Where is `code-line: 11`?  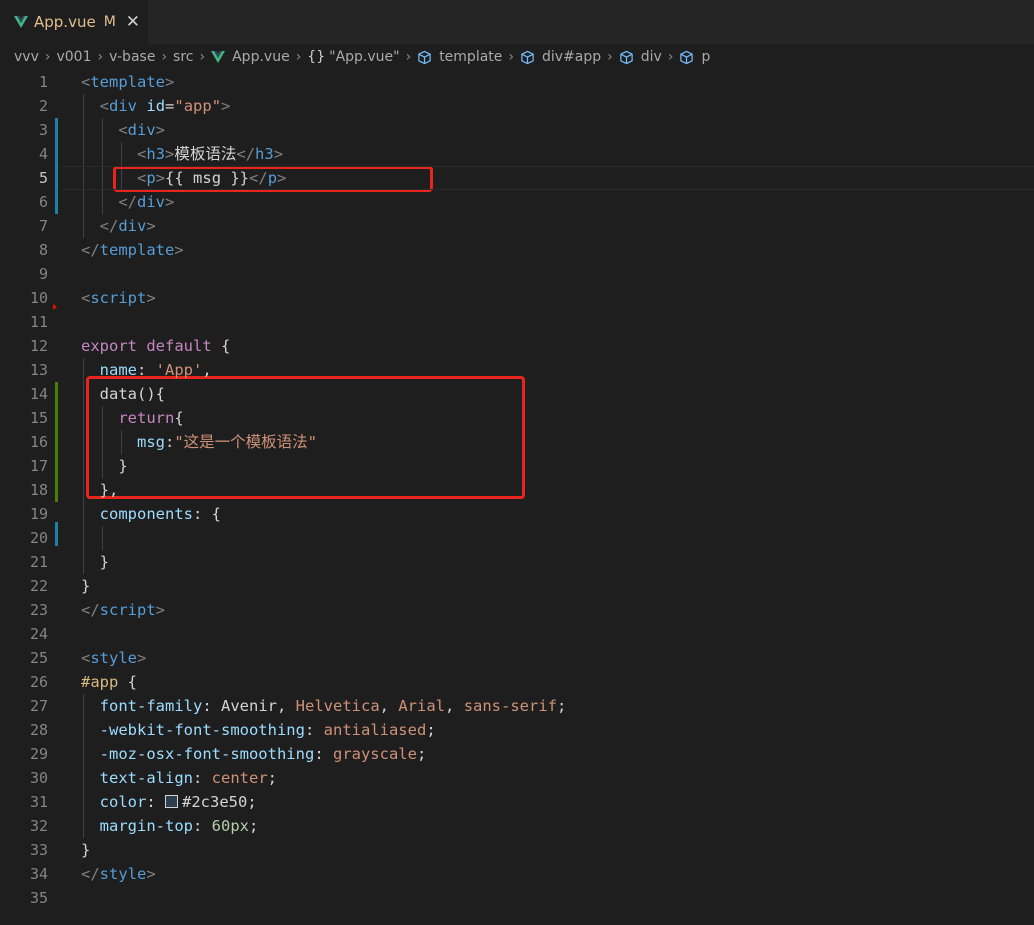 code-line: 11 is located at coordinates (517, 322).